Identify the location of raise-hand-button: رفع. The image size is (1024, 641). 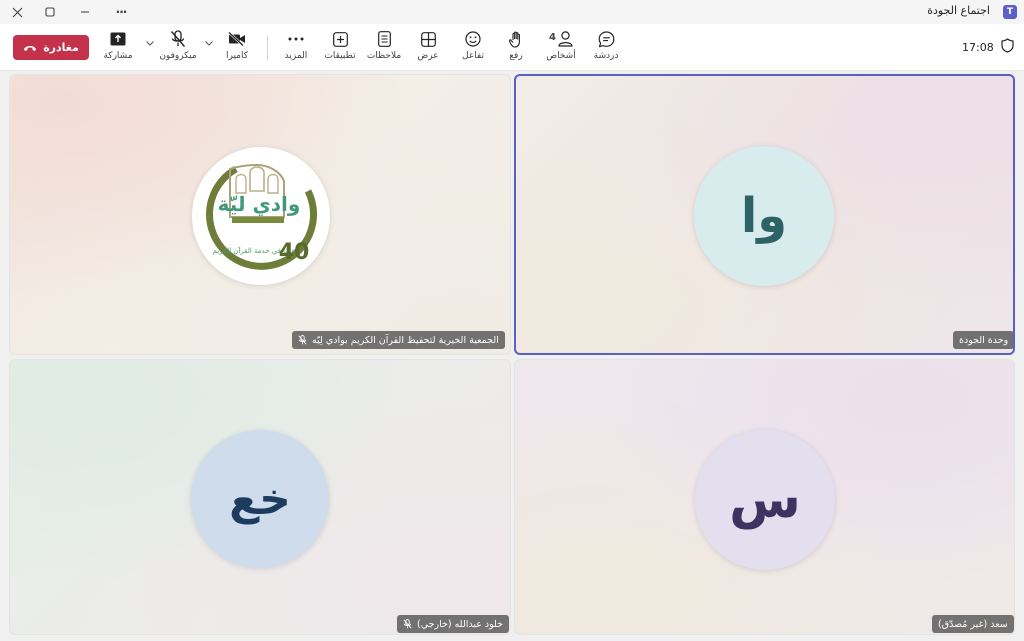
(516, 48).